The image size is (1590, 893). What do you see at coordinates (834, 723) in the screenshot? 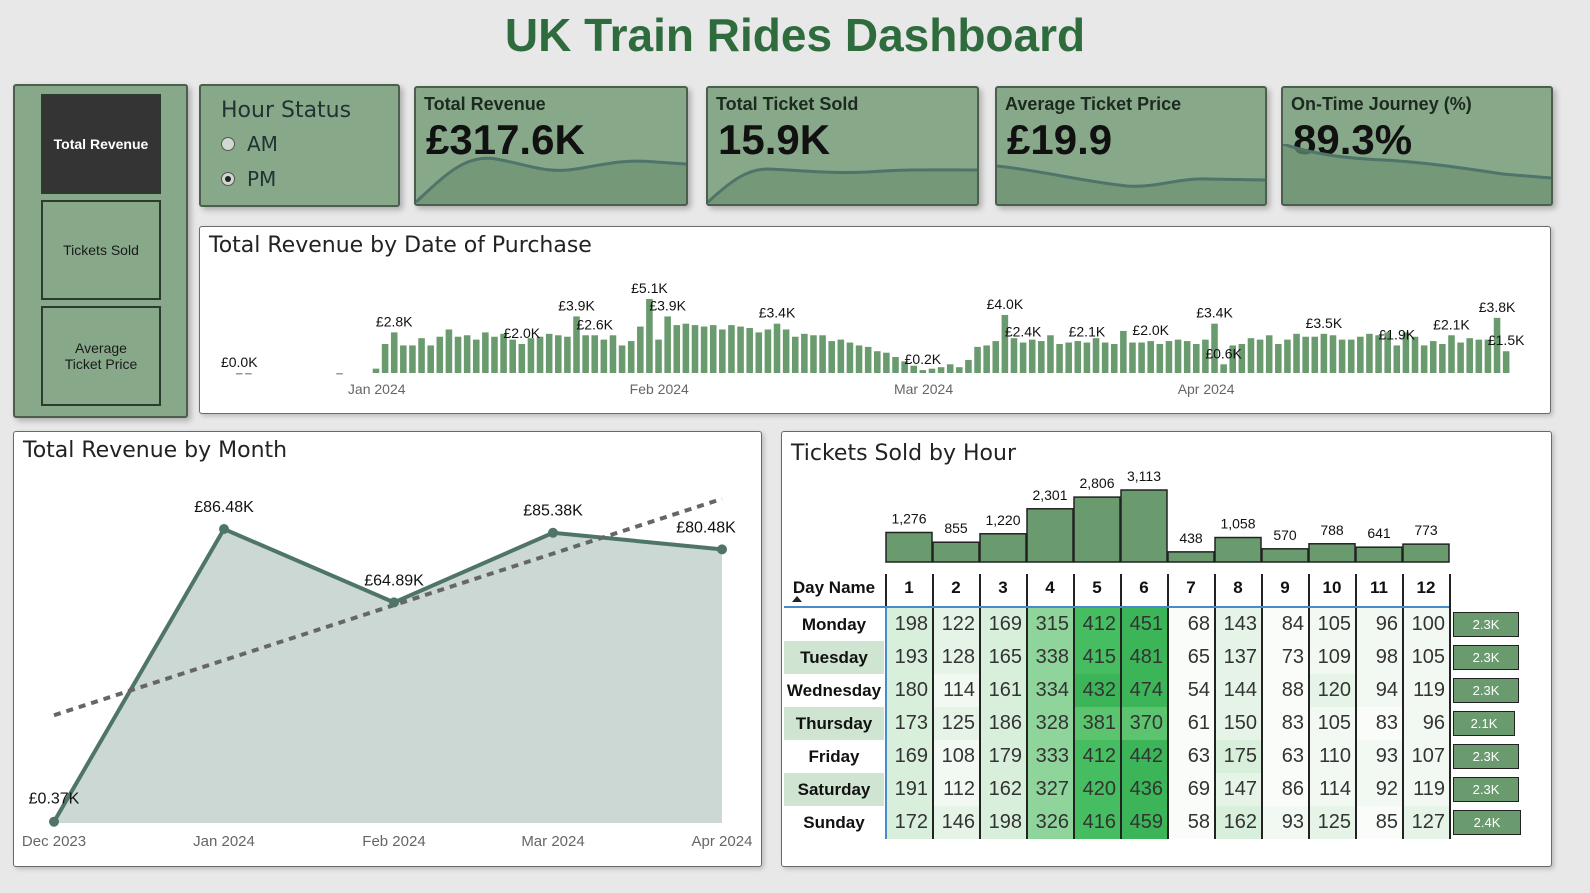
I see `day-name-cell: Thursday` at bounding box center [834, 723].